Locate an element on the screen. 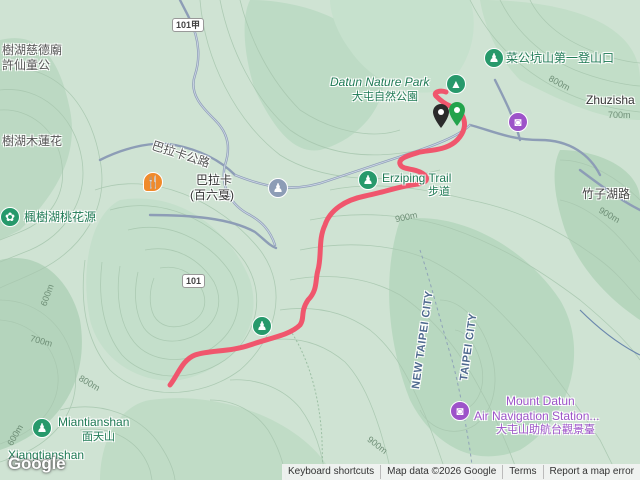 This screenshot has width=640, height=480. google-logo: Google is located at coordinates (37, 463).